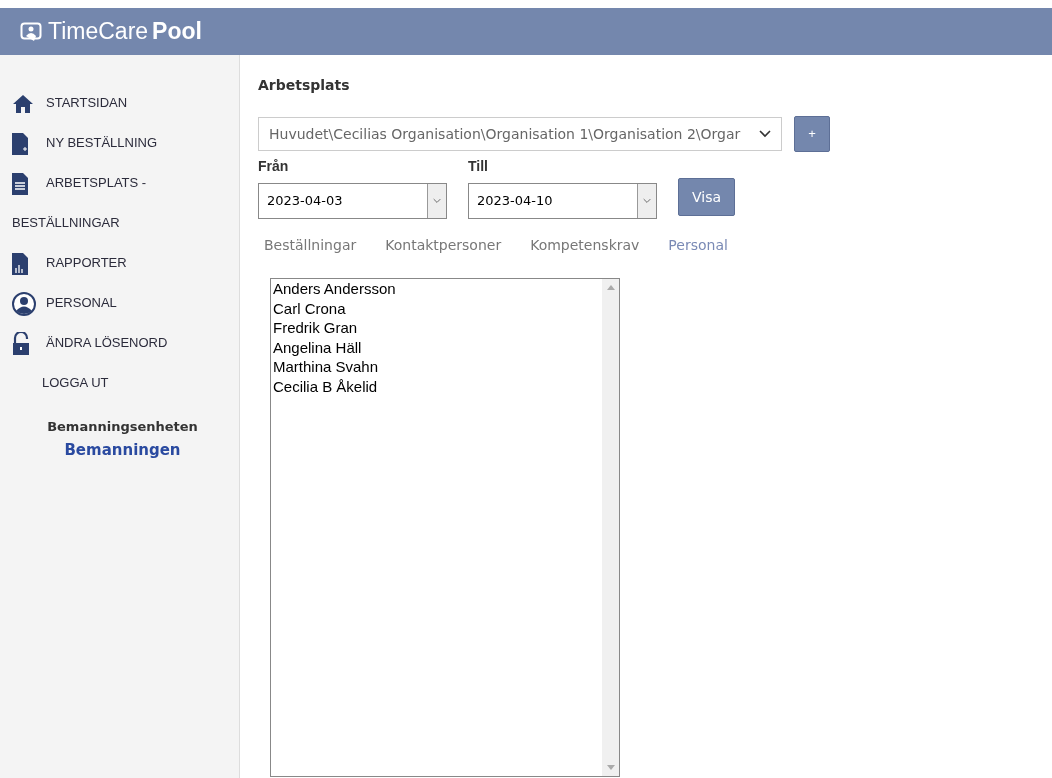  I want to click on workplace-select: Huvudet\Cecilias Organisation\Organisation 1\Organisation 2\Orgar, so click(520, 134).